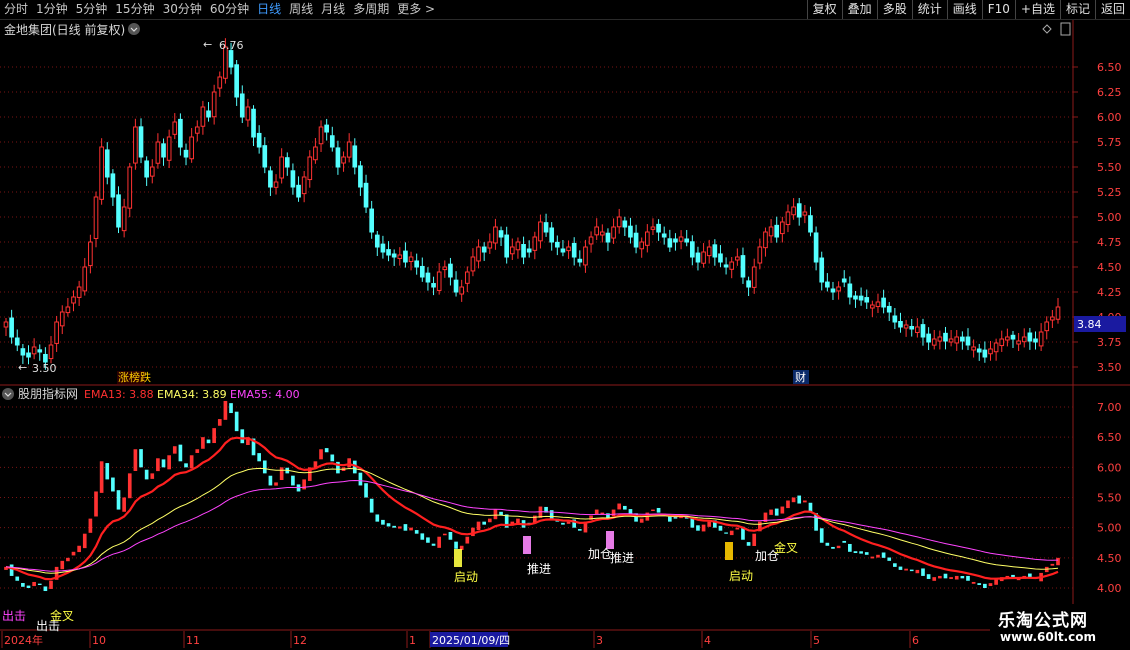 Image resolution: width=1130 pixels, height=650 pixels. What do you see at coordinates (1109, 558) in the screenshot?
I see `indicator-tick: 4.50` at bounding box center [1109, 558].